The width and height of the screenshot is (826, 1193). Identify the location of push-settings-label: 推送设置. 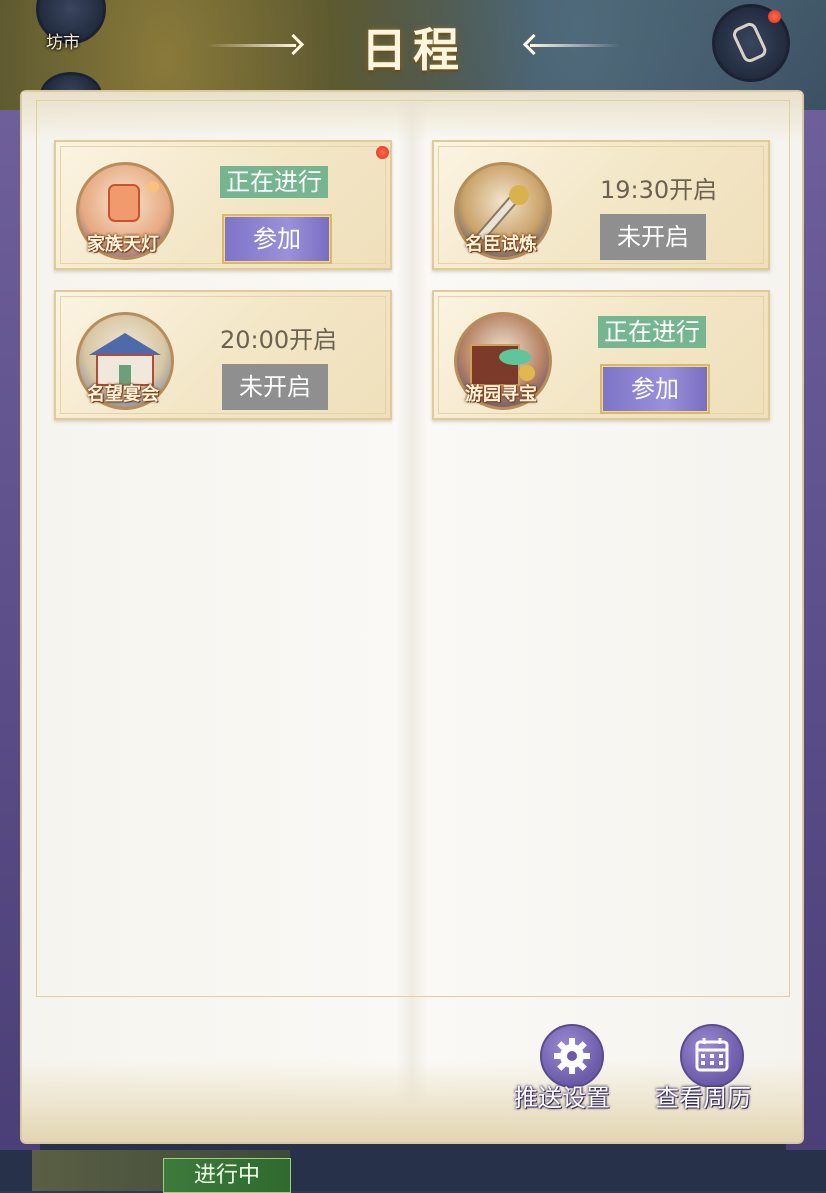
(562, 1098).